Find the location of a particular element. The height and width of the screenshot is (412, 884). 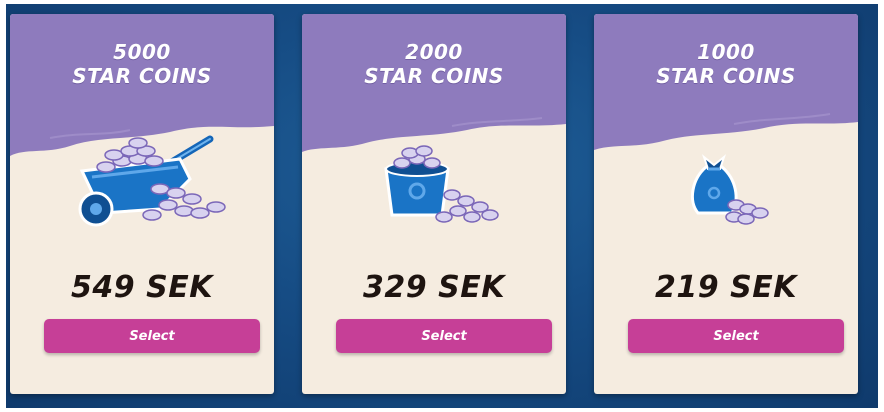

price-label: 549 SEK is located at coordinates (142, 287).